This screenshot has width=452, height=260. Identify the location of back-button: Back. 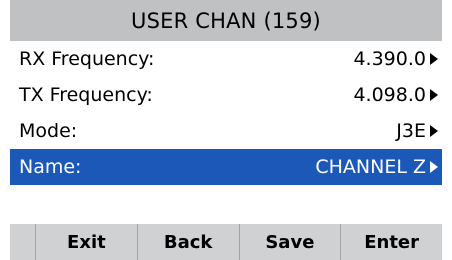
(189, 242).